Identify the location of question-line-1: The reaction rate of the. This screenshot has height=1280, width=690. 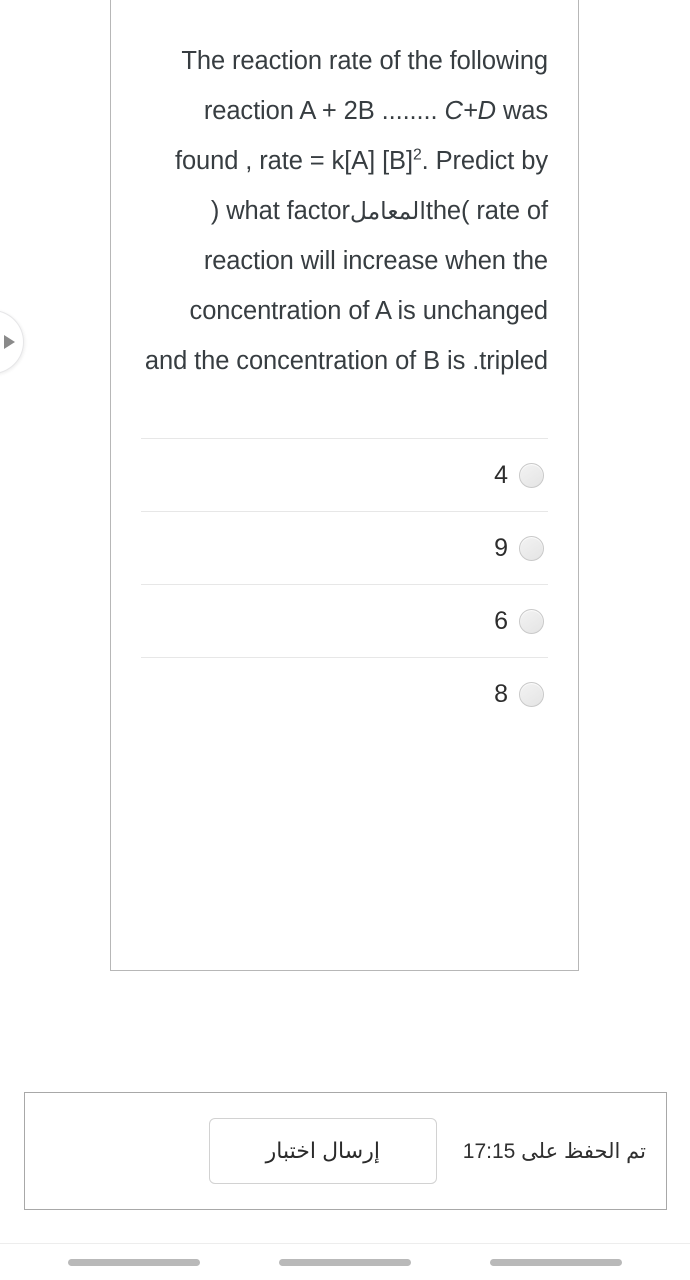
(312, 61).